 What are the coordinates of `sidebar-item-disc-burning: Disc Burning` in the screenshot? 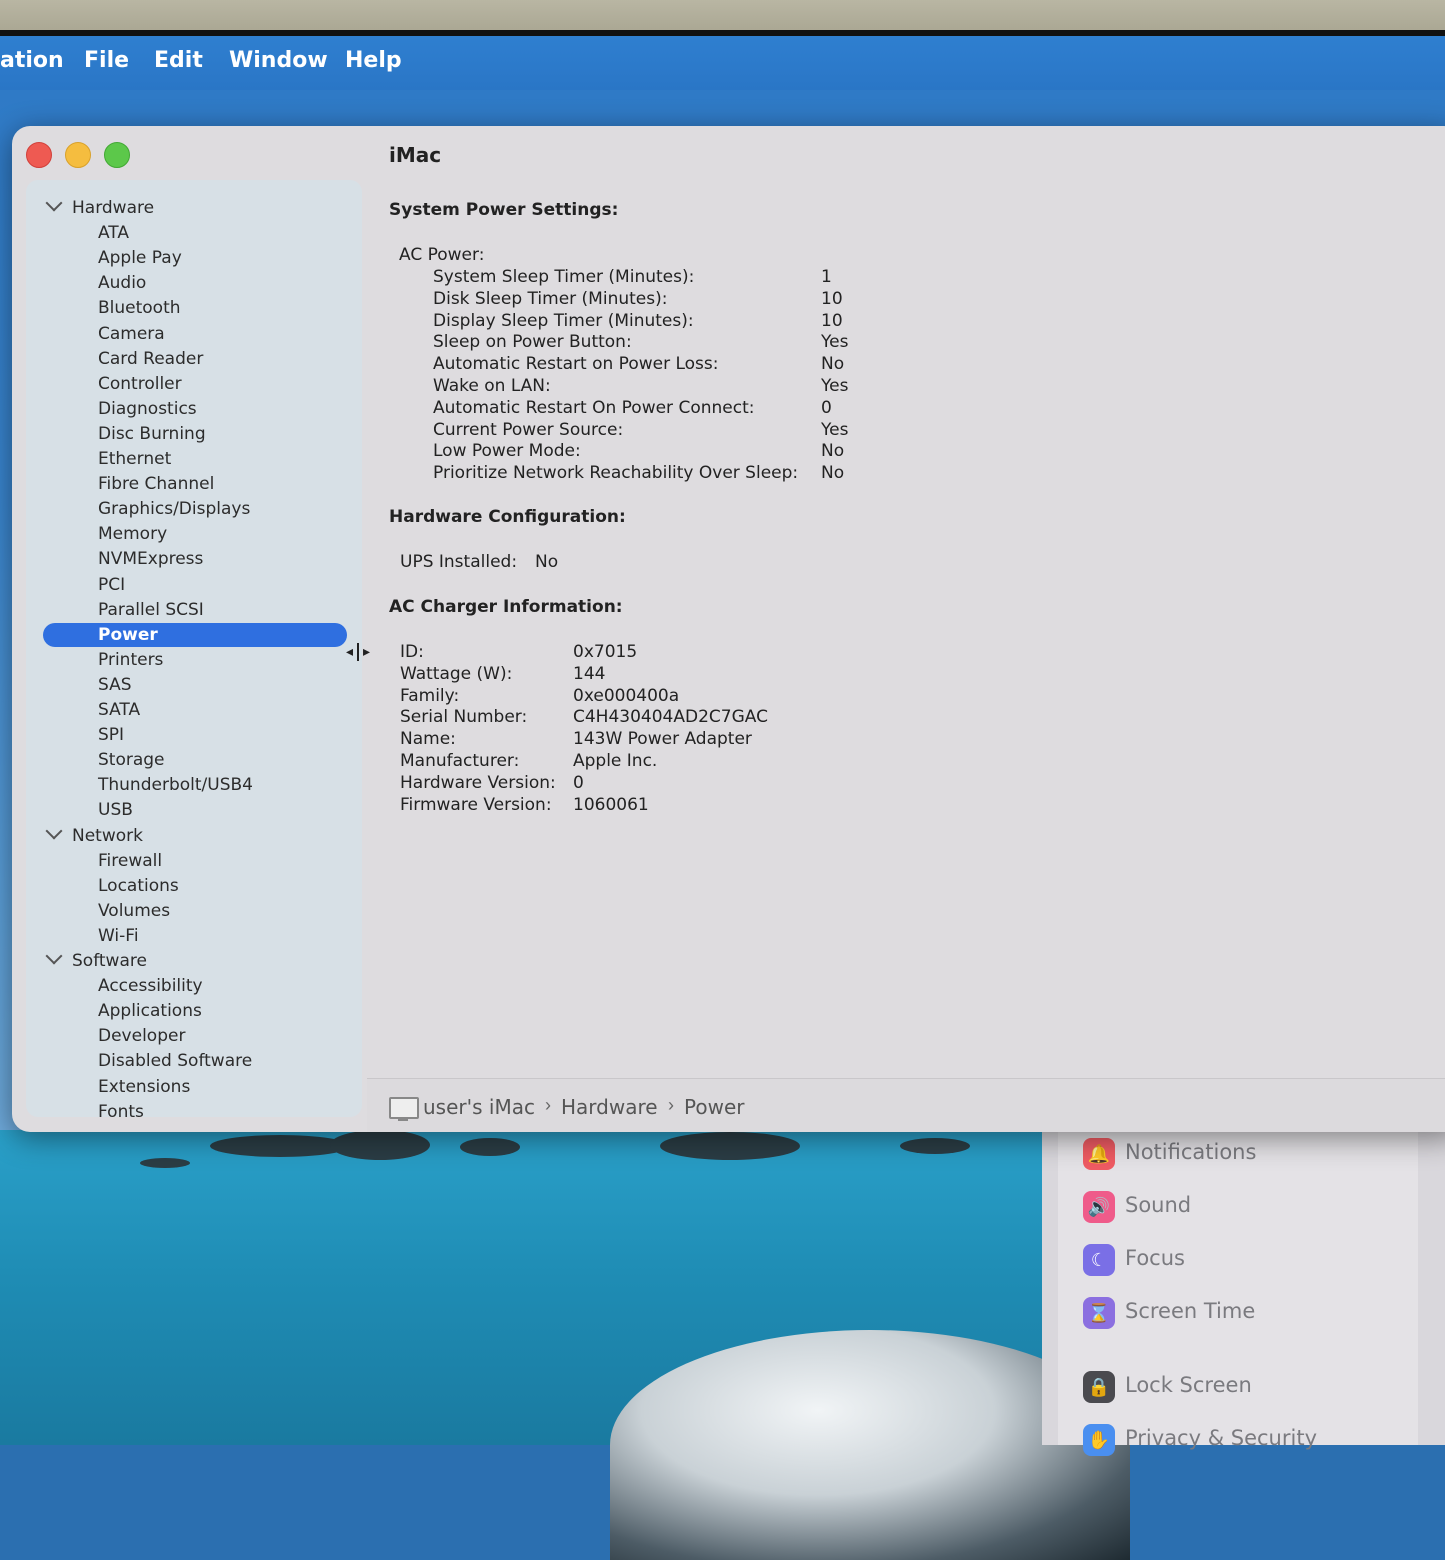 It's located at (152, 434).